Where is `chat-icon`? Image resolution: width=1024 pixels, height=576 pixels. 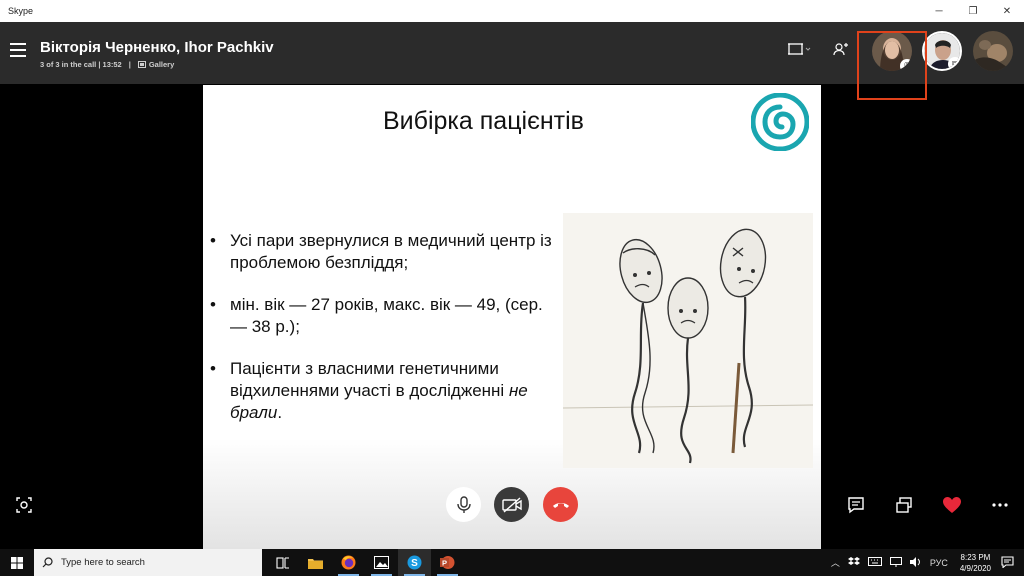
chat-icon is located at coordinates (856, 505).